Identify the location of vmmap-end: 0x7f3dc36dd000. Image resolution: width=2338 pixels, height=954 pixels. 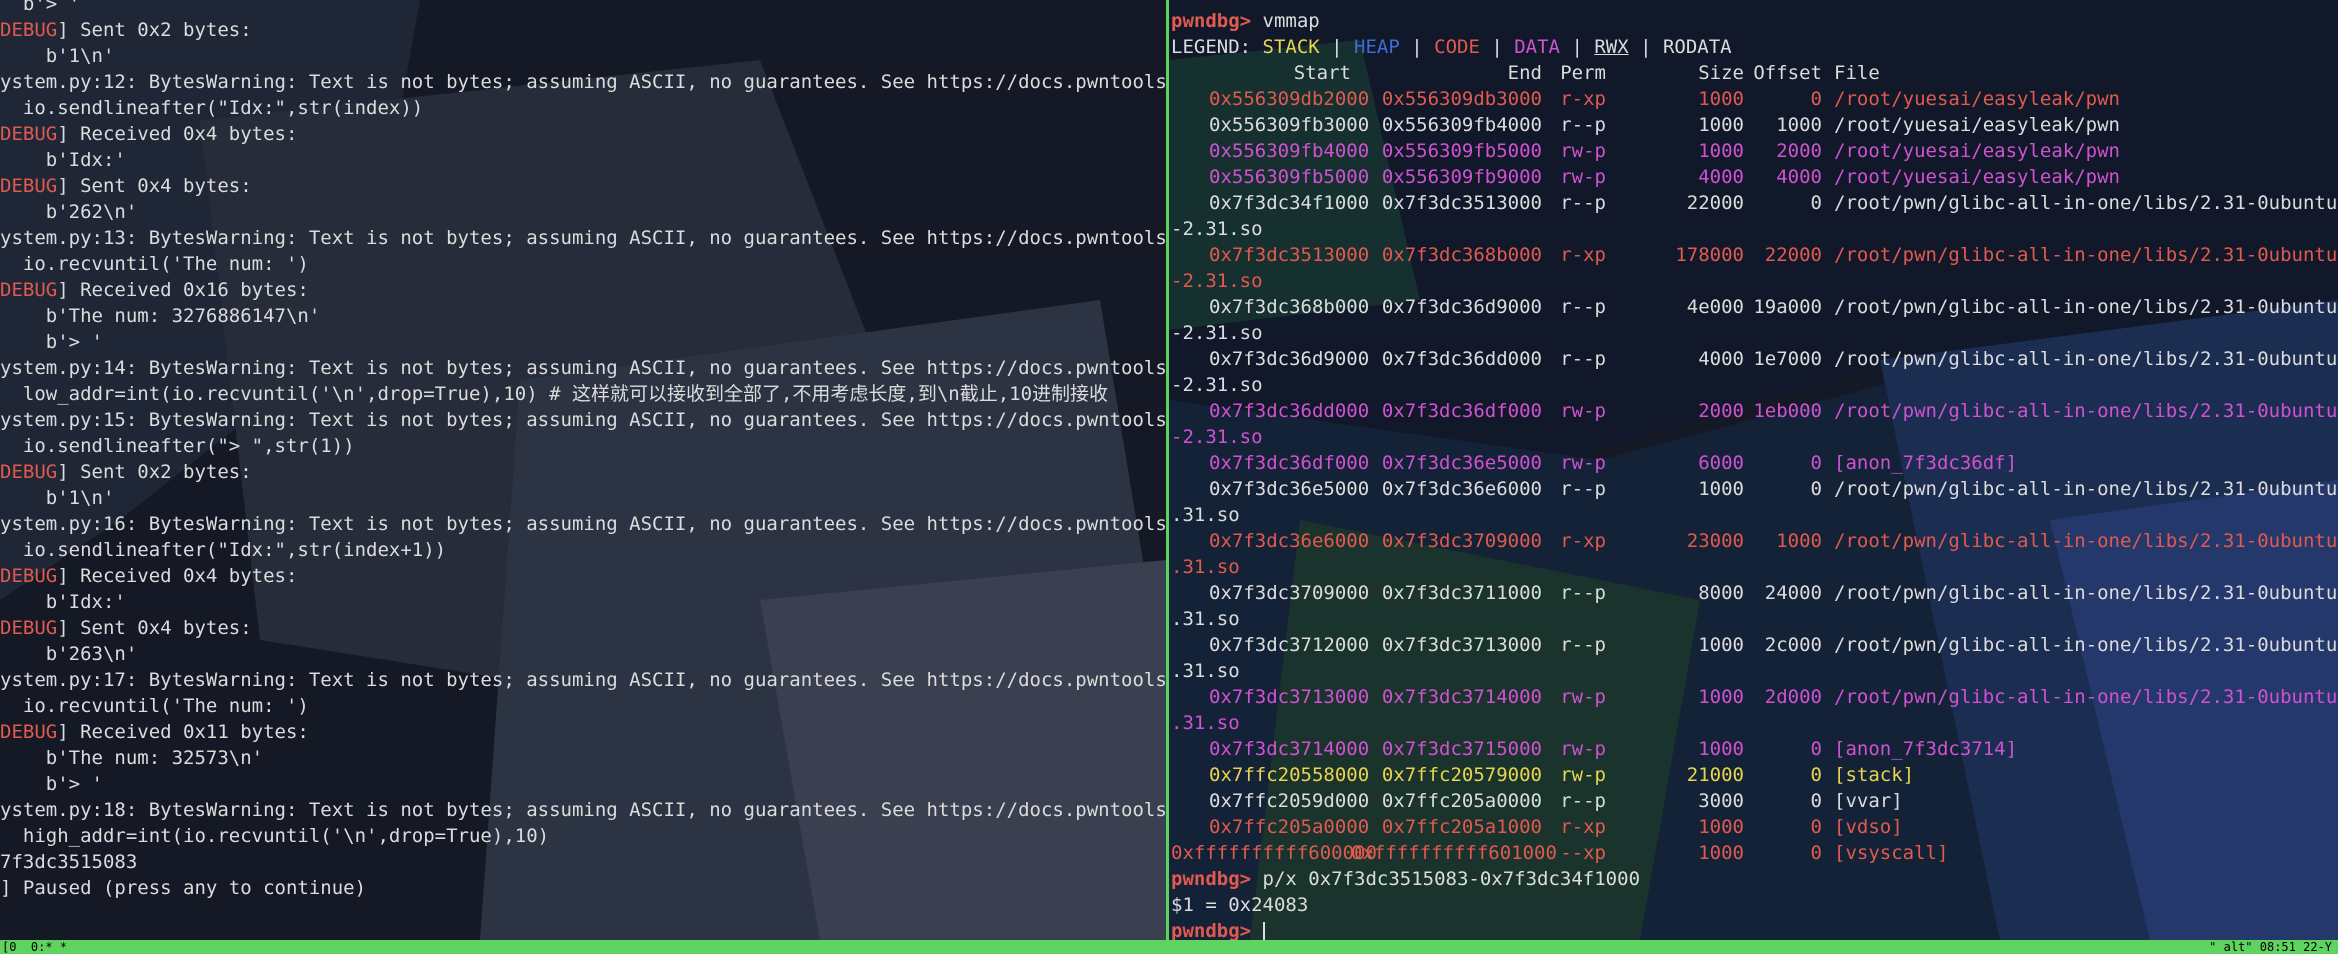
(1461, 359).